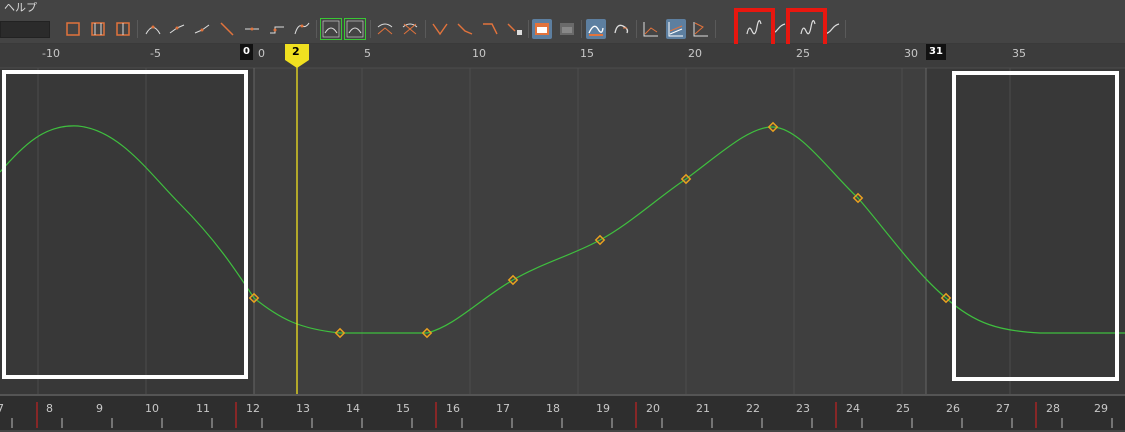 This screenshot has width=1125, height=432. What do you see at coordinates (73, 29) in the screenshot?
I see `frame-all-icon` at bounding box center [73, 29].